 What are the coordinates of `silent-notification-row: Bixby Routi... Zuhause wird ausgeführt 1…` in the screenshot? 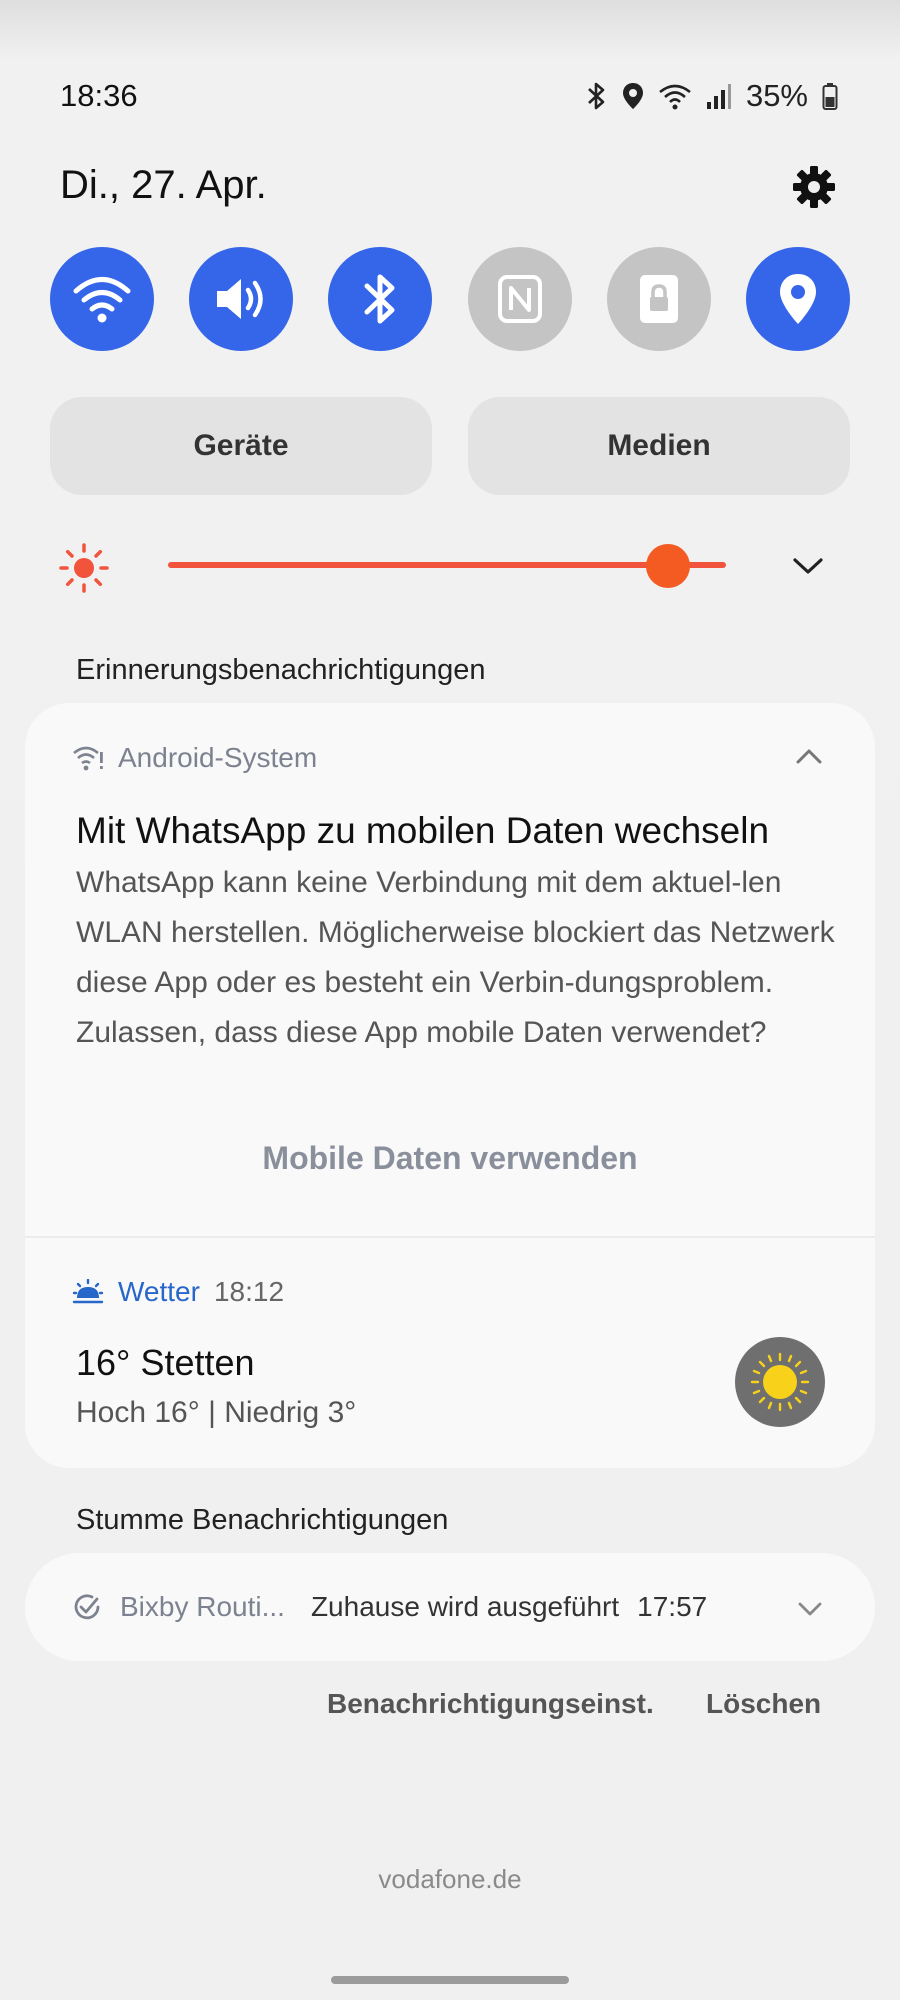 It's located at (389, 1607).